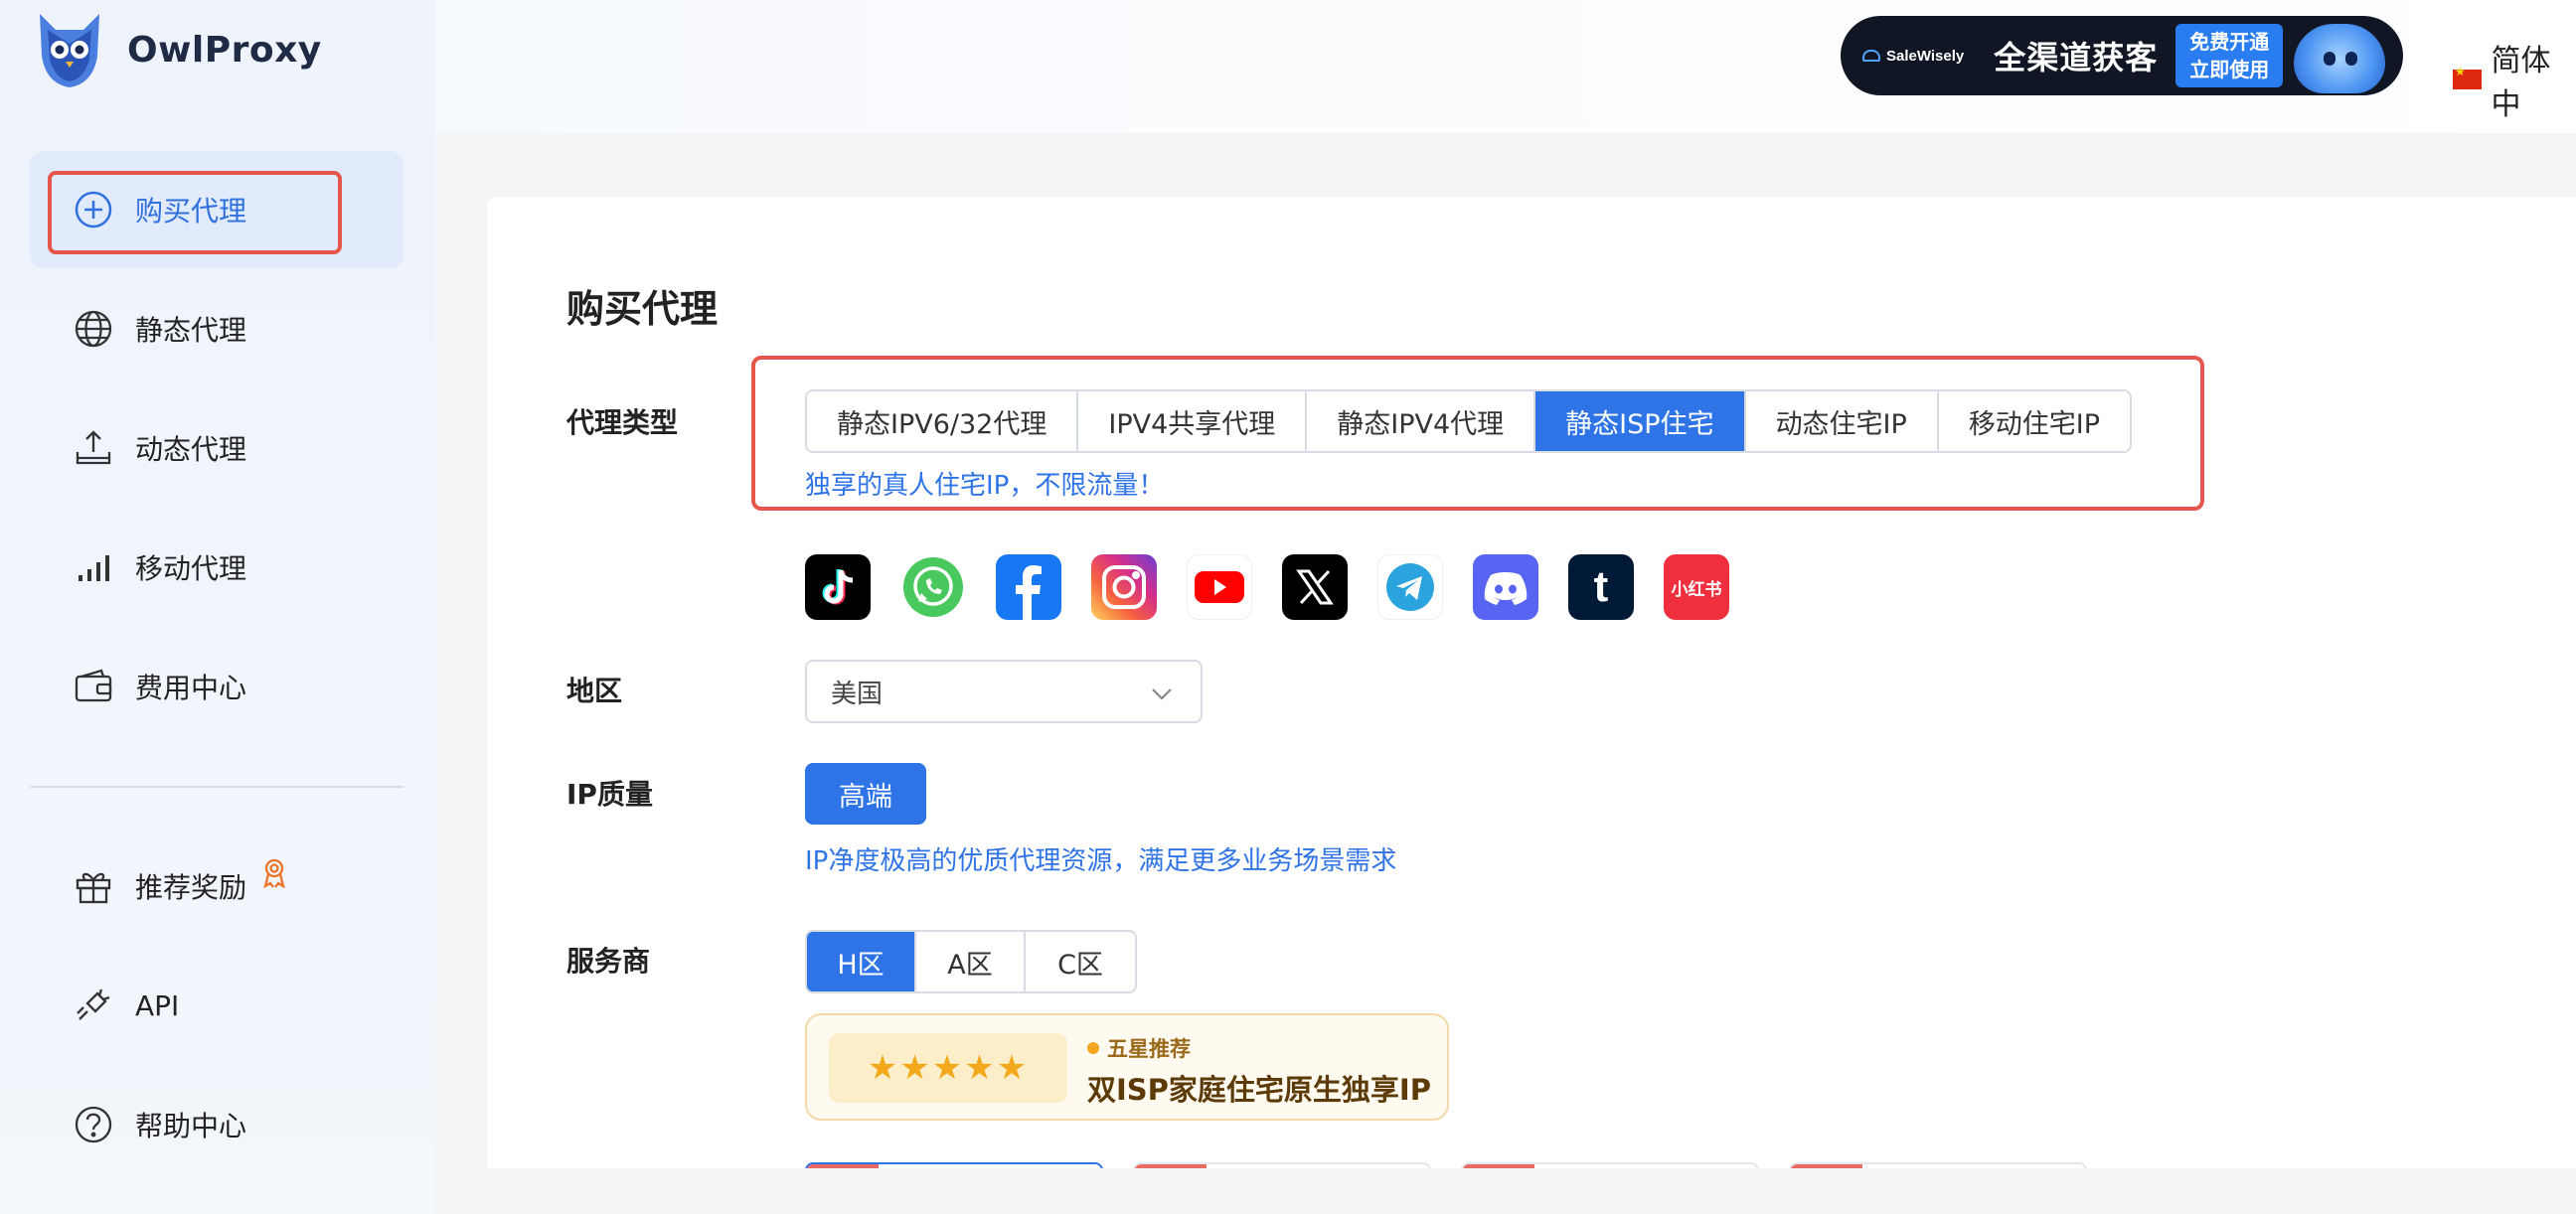  I want to click on instagram-icon, so click(1124, 587).